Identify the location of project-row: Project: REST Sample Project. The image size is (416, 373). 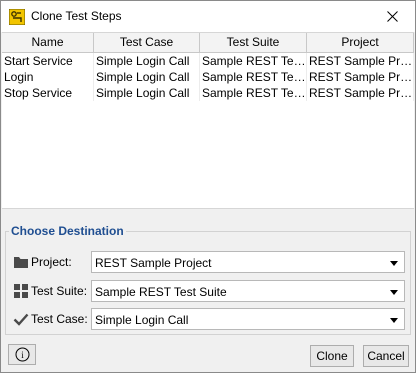
(209, 262).